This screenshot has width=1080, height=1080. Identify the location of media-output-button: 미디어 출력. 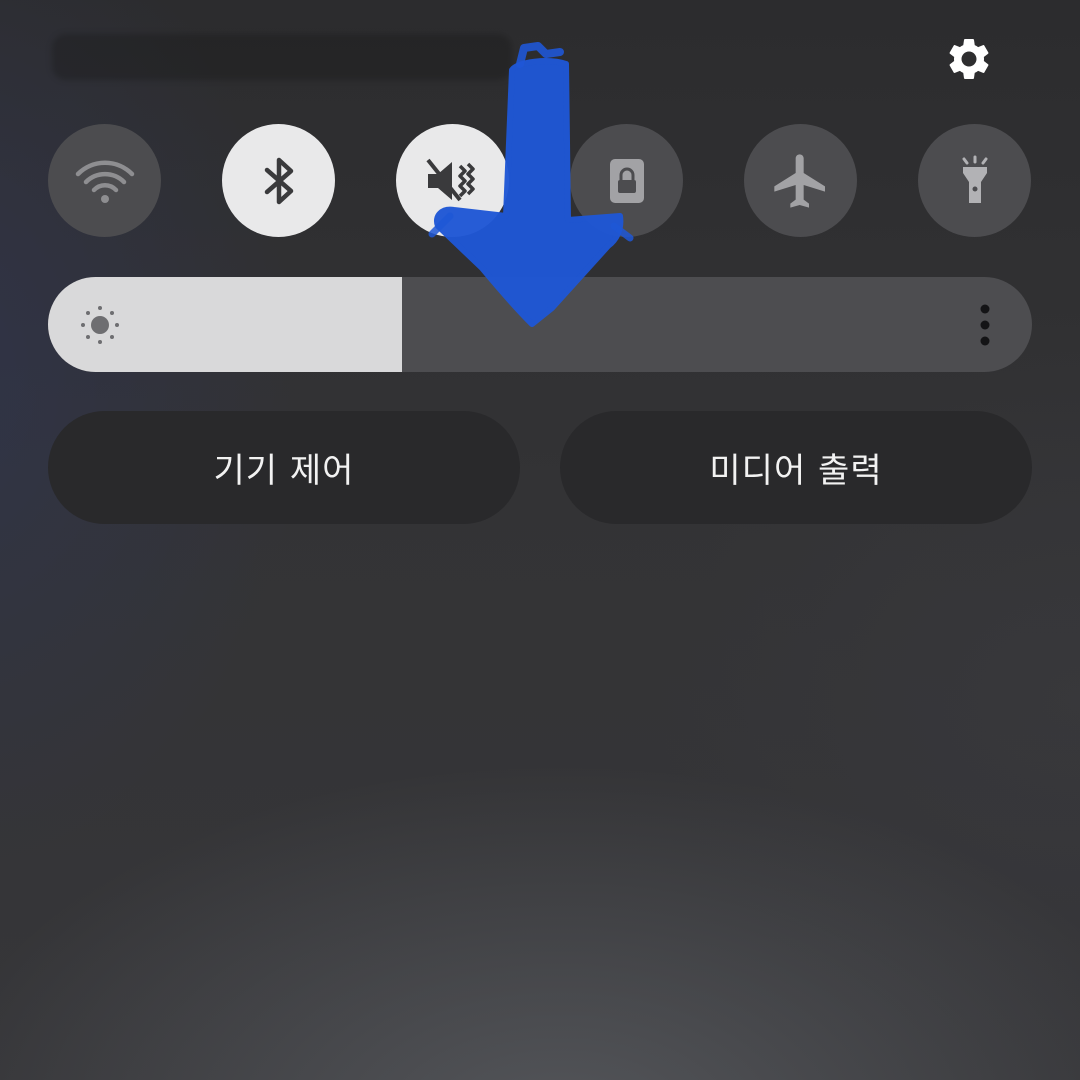
(796, 467).